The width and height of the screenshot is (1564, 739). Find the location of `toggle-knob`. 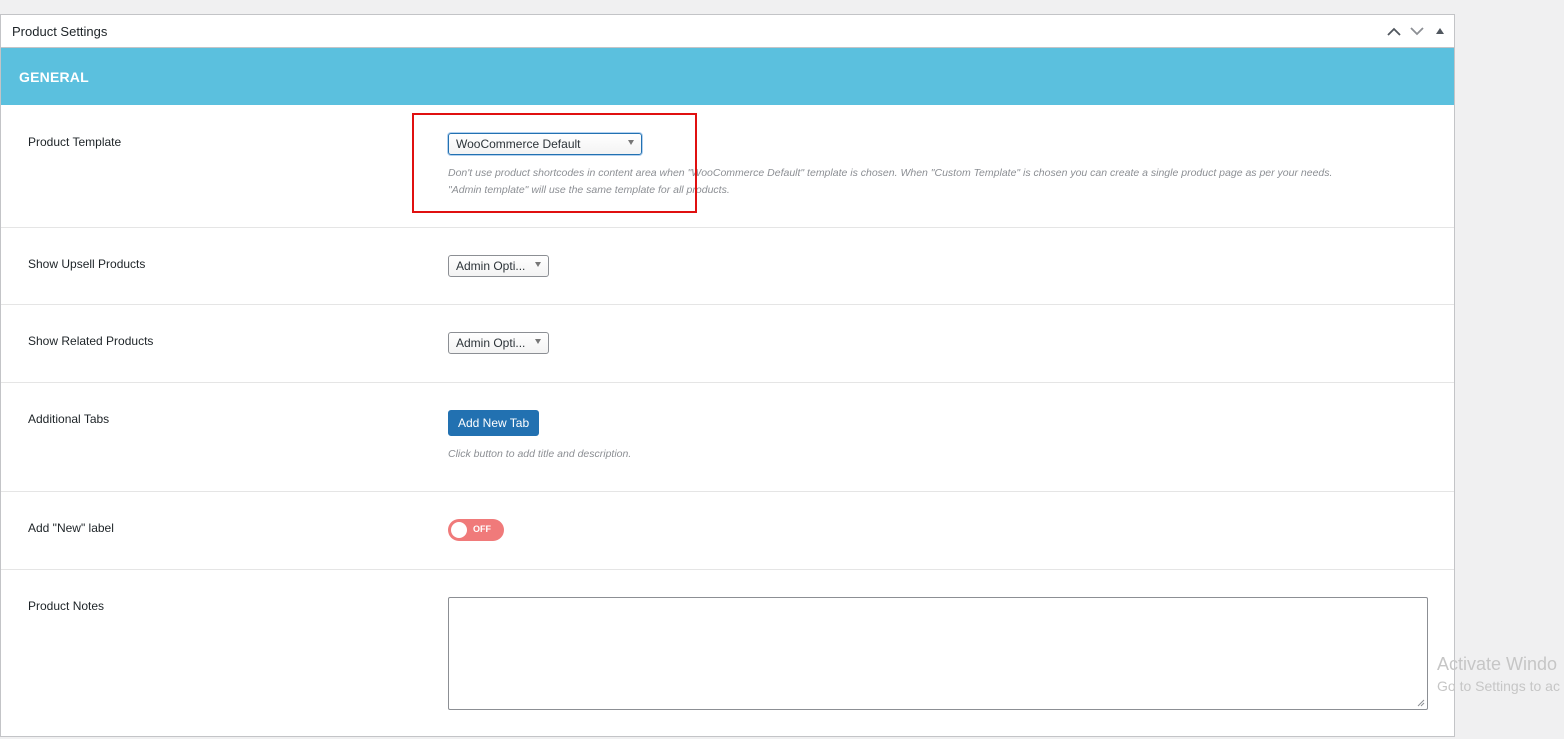

toggle-knob is located at coordinates (459, 530).